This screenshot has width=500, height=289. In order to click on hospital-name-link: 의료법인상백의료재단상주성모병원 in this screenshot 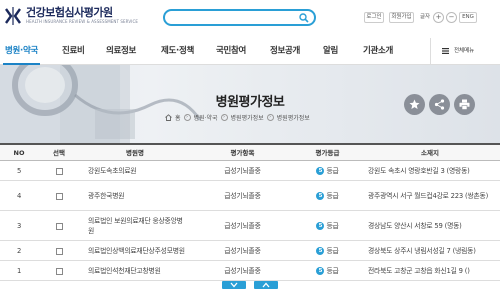, I will do `click(138, 251)`.